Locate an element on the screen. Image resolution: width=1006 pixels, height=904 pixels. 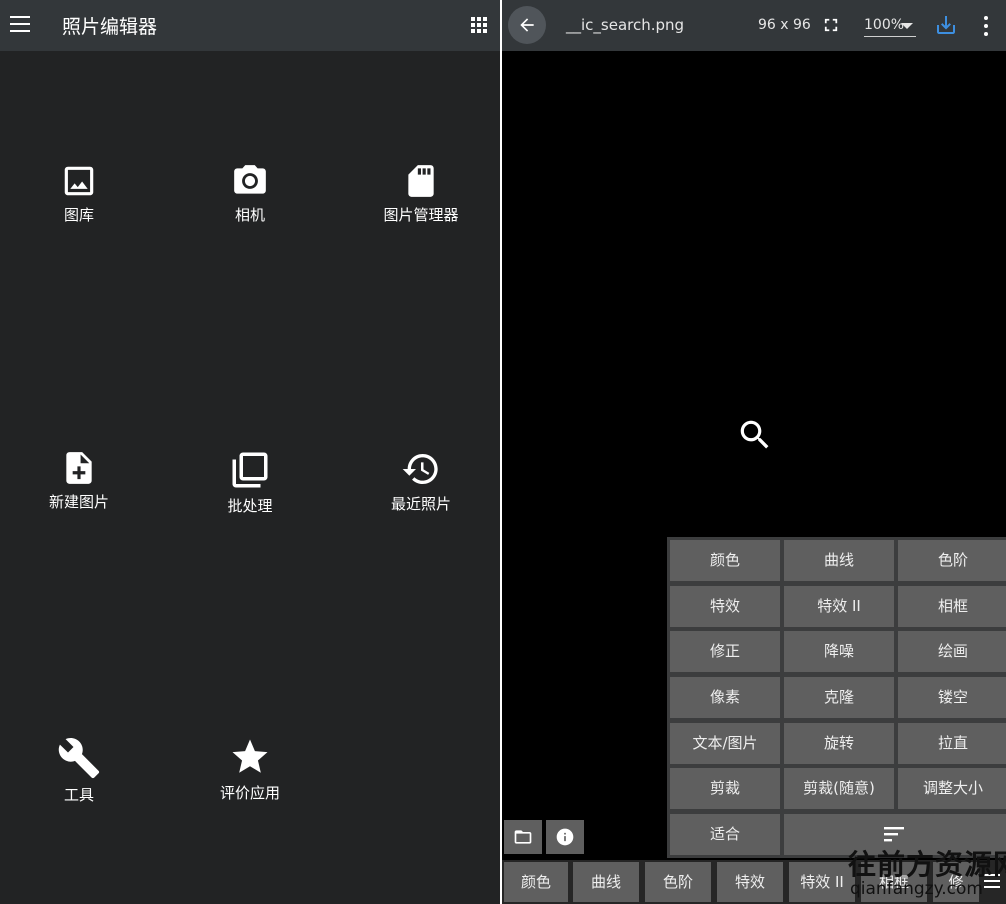
tool-crop-free: 剪裁(随意) is located at coordinates (839, 788).